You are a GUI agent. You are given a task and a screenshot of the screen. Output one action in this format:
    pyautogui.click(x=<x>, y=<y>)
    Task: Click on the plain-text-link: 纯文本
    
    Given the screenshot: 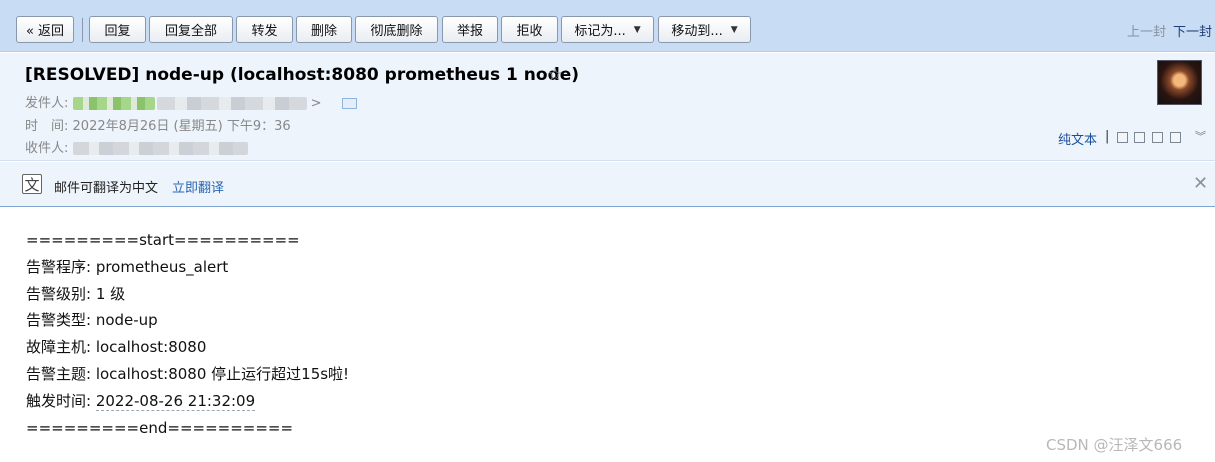 What is the action you would take?
    pyautogui.click(x=1077, y=138)
    